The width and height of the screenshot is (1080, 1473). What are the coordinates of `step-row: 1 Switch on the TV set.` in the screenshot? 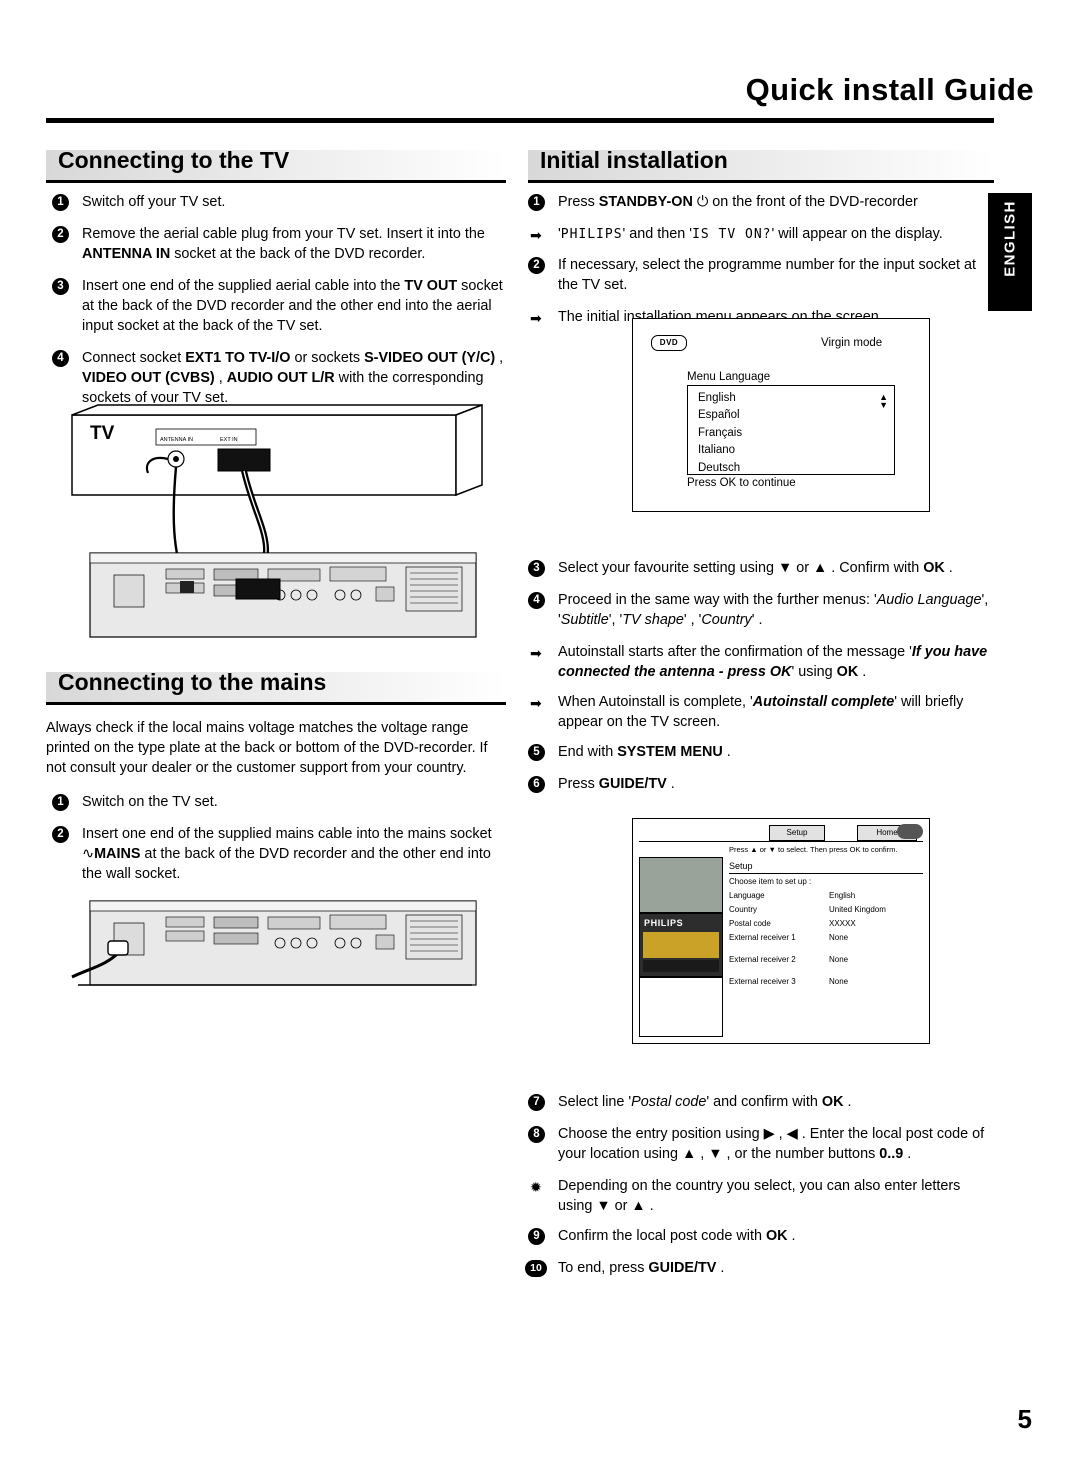 It's located at (278, 802).